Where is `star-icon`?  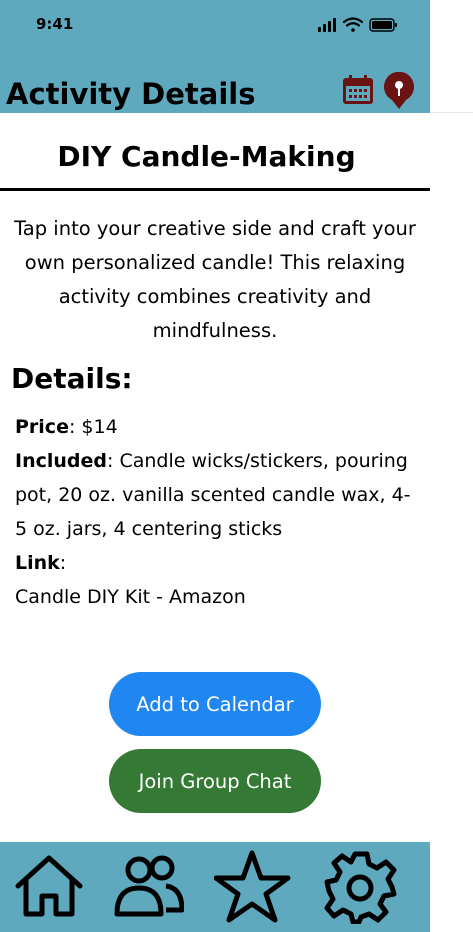
star-icon is located at coordinates (252, 887).